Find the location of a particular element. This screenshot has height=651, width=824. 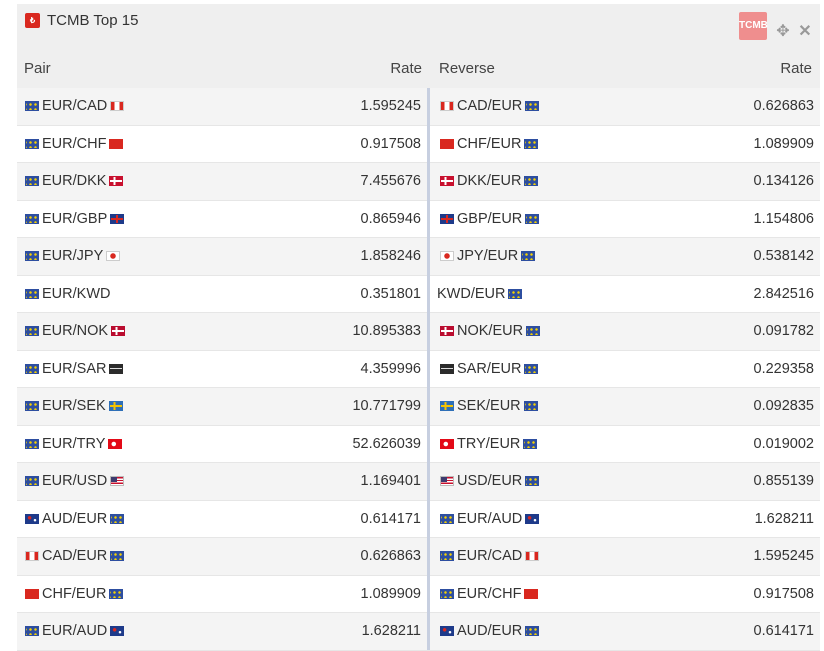

reverse-pair-cell: EUR/CAD is located at coordinates (489, 556).